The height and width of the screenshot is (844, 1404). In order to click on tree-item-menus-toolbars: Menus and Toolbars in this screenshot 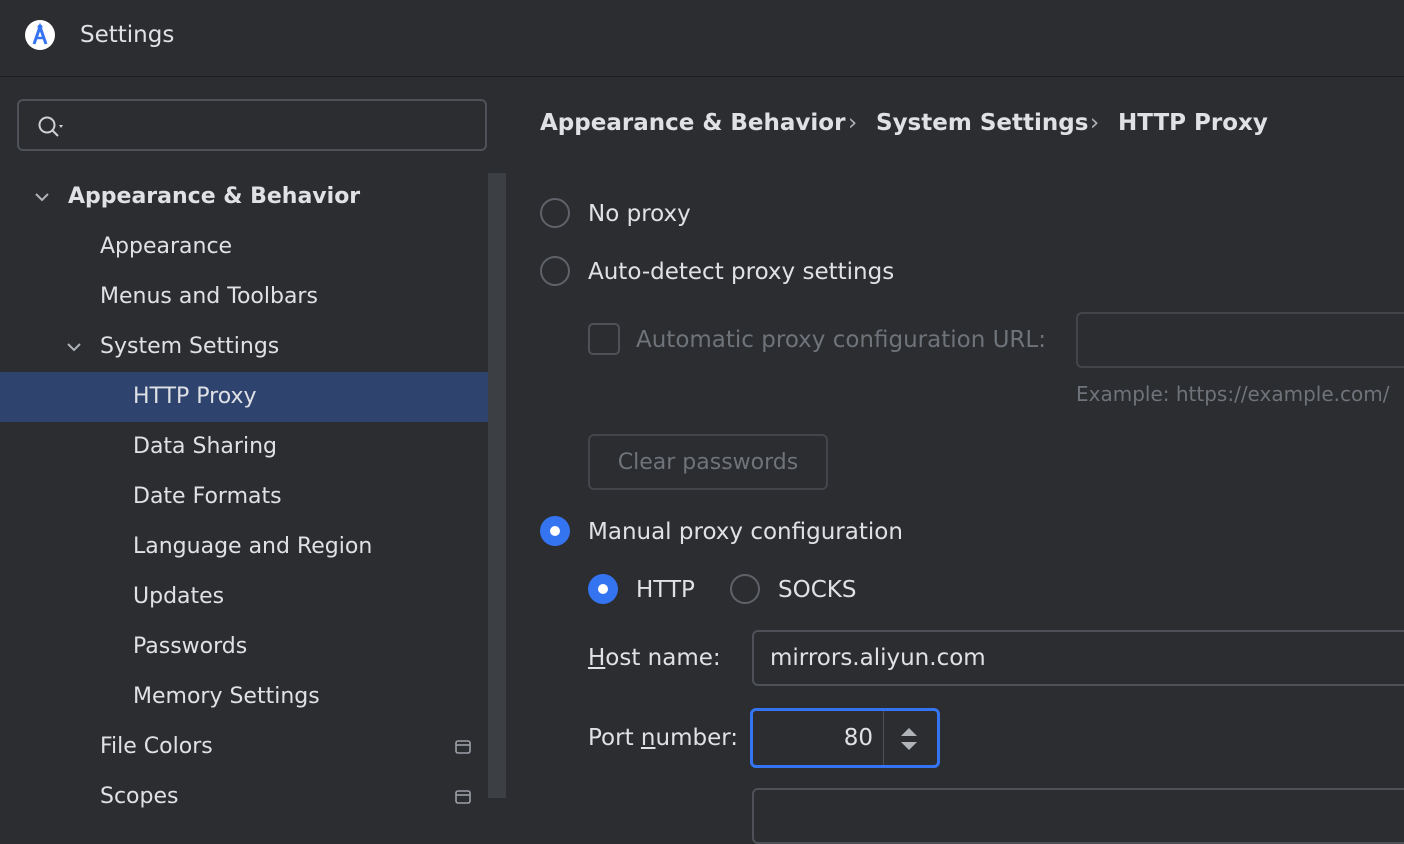, I will do `click(253, 297)`.